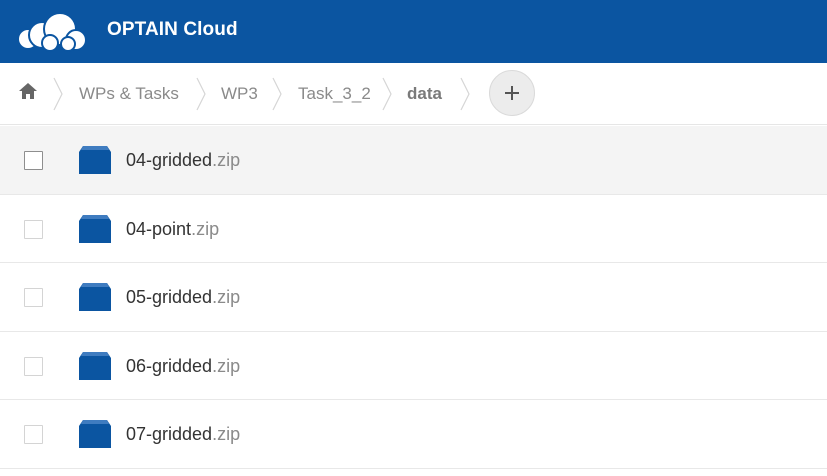 This screenshot has width=827, height=476. I want to click on file-name: 07-gridded.zip, so click(183, 434).